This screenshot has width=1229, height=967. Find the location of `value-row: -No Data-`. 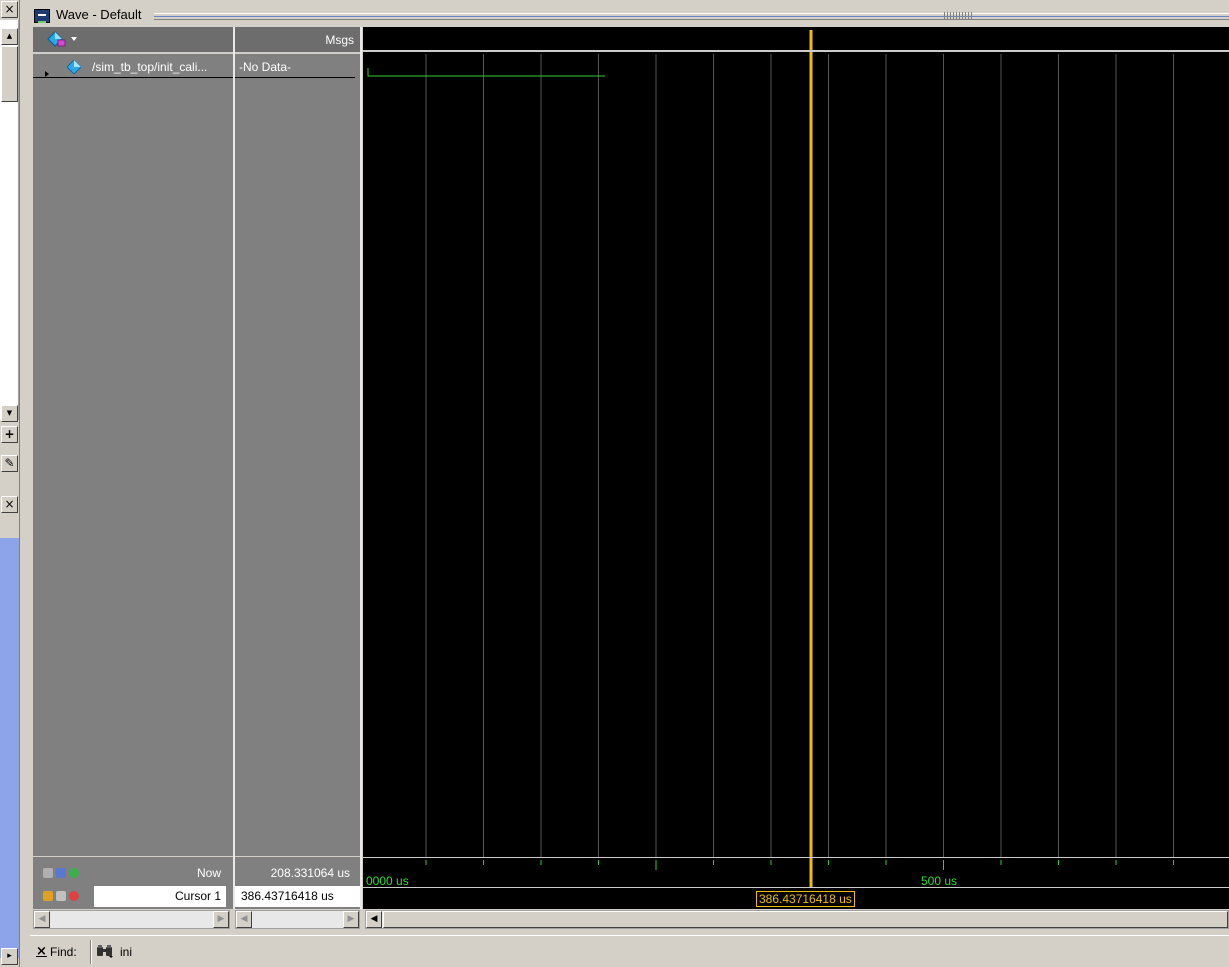

value-row: -No Data- is located at coordinates (295, 67).